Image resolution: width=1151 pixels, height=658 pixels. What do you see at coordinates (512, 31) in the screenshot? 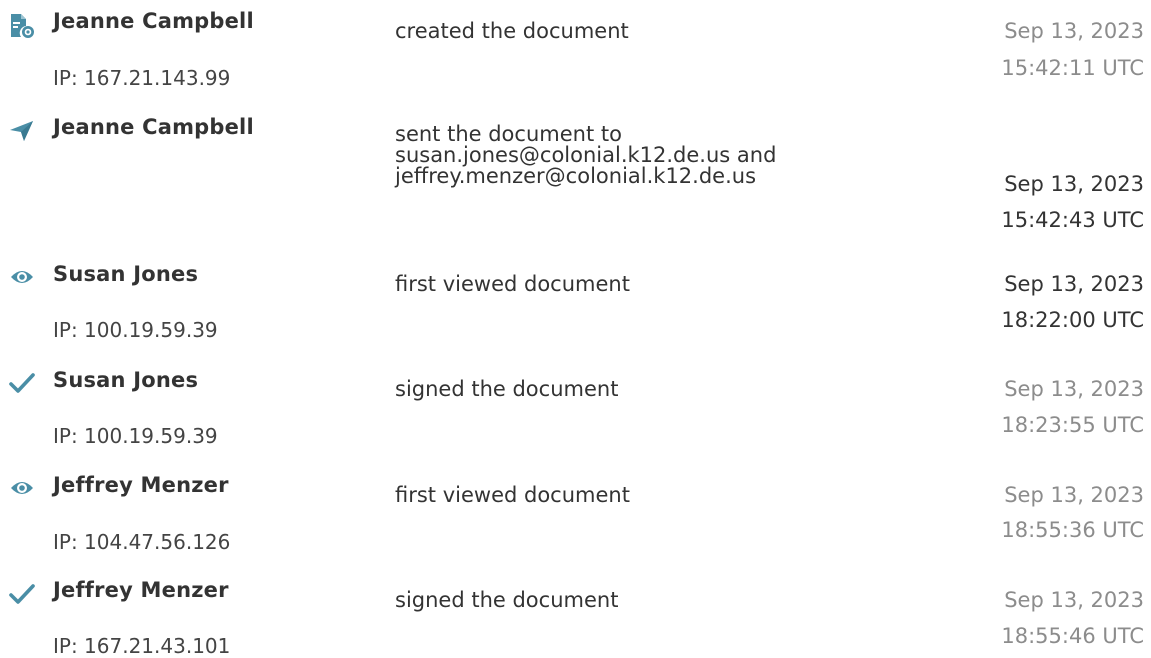
I see `event-action: created the document` at bounding box center [512, 31].